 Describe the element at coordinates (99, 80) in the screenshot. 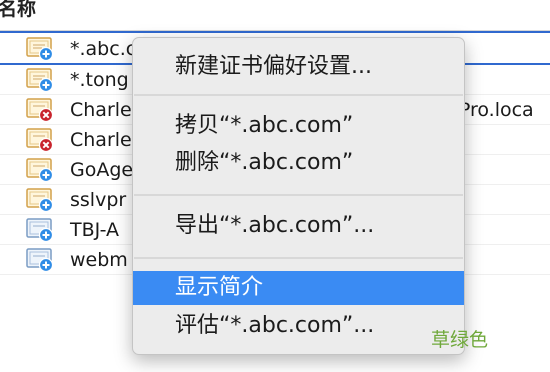

I see `certificate-name: *.tong` at that location.